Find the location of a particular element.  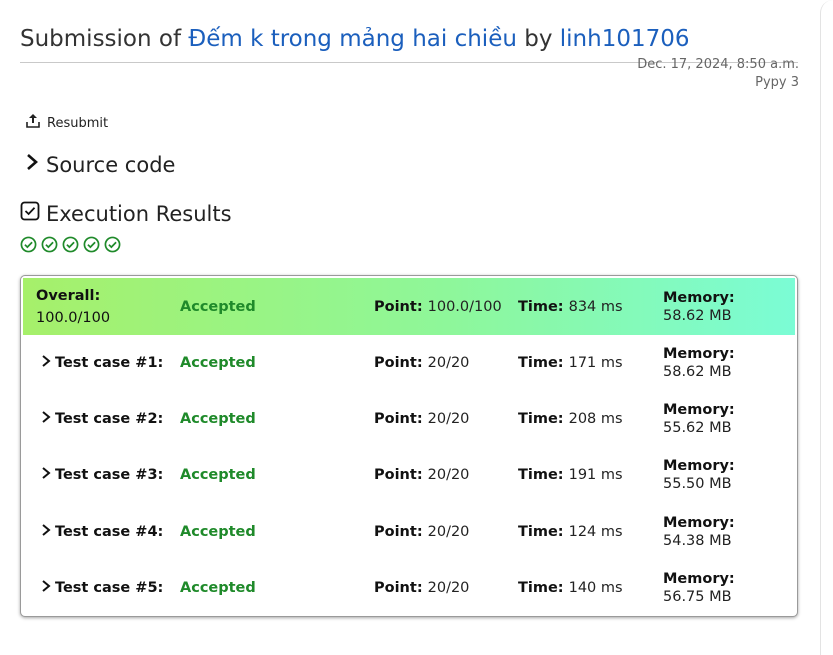

test-case-memory-cell: Memory: 54.38 MB is located at coordinates (701, 531).